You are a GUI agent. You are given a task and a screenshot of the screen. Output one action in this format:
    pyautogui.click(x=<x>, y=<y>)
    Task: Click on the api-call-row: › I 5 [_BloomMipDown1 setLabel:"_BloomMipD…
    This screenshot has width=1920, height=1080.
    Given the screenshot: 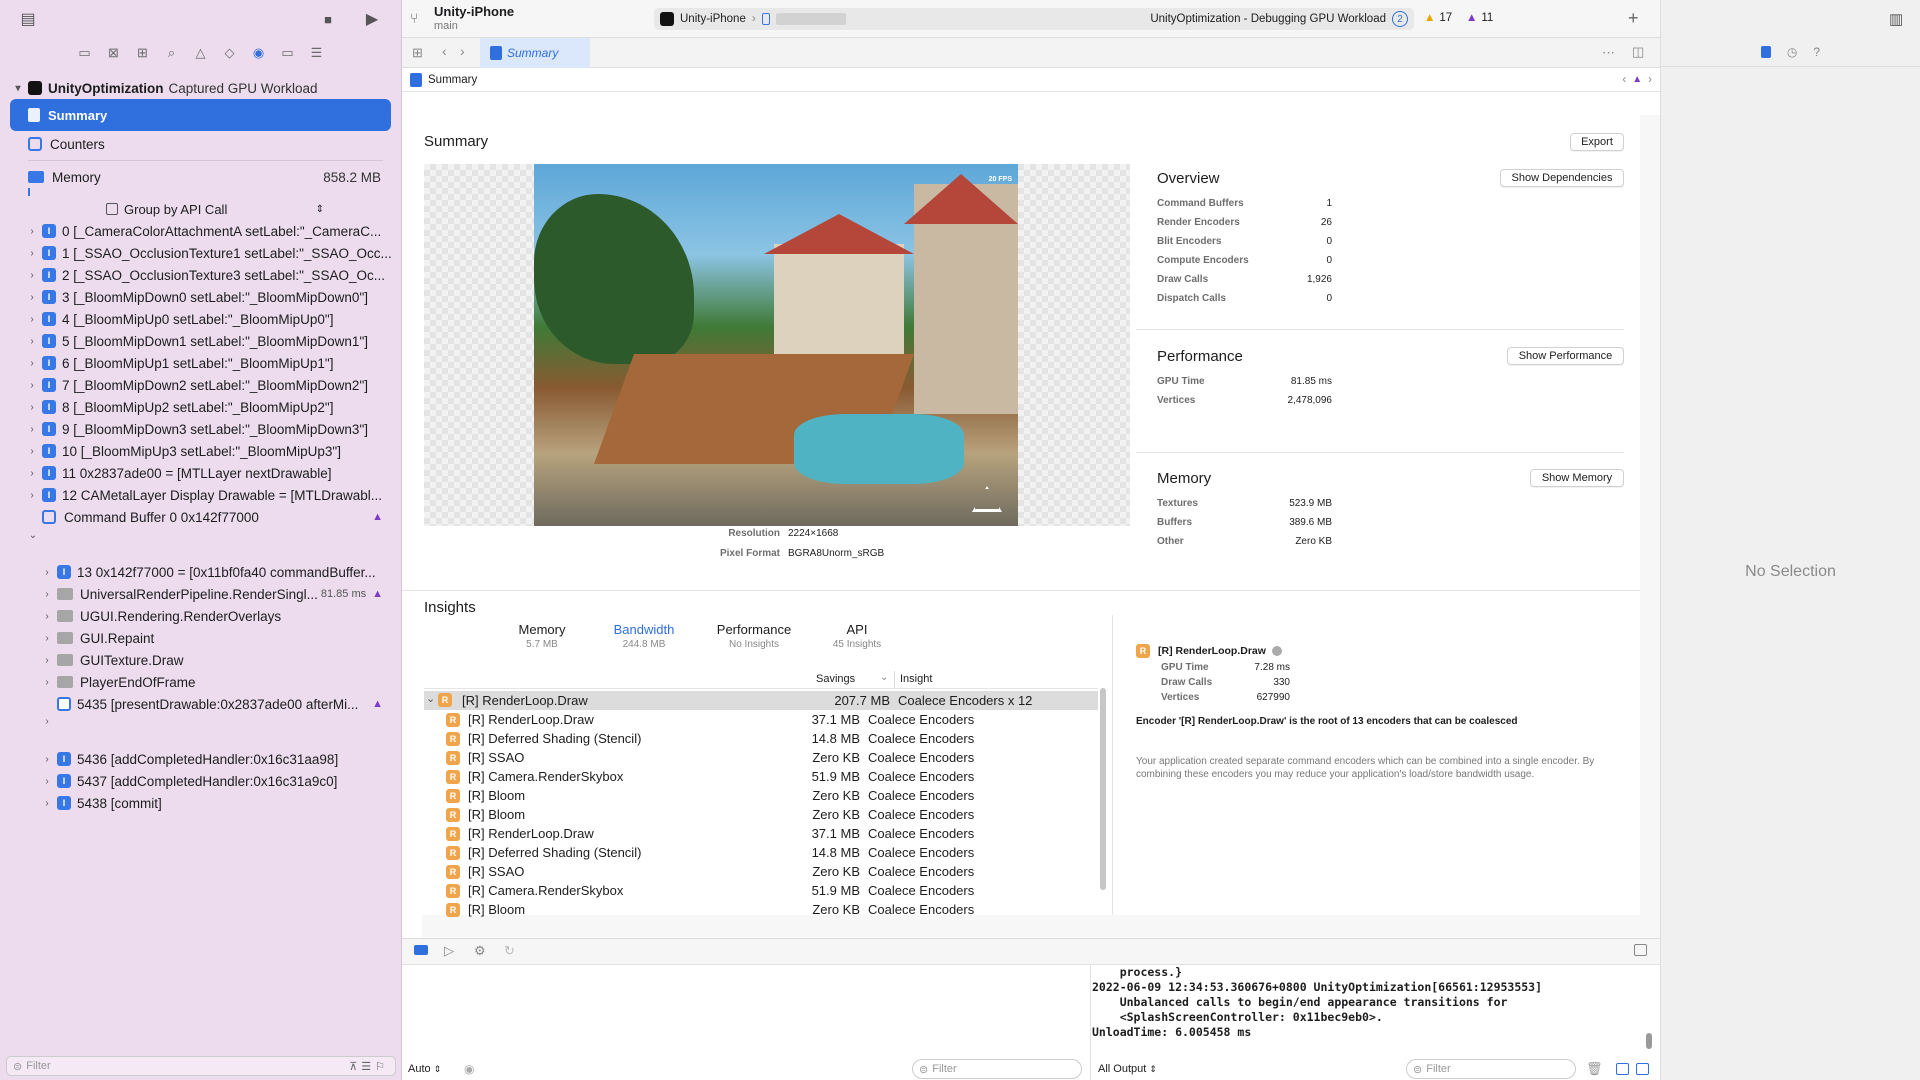 What is the action you would take?
    pyautogui.click(x=200, y=341)
    